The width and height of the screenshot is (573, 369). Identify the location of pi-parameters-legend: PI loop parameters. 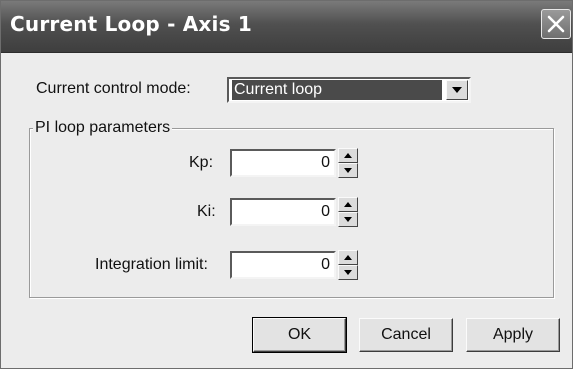
(103, 128).